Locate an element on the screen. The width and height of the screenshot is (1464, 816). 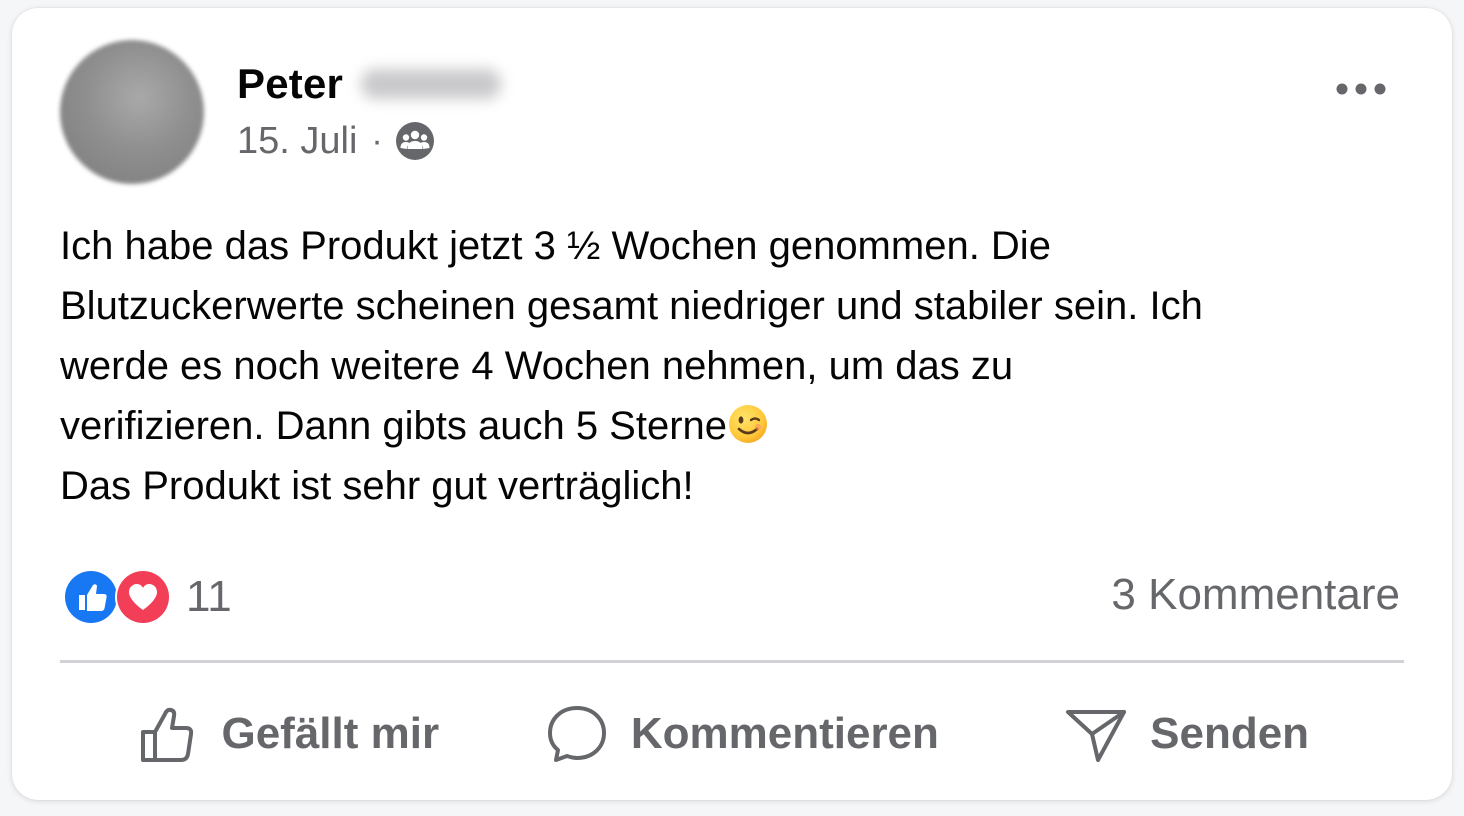
send-button: Senden is located at coordinates (1186, 734).